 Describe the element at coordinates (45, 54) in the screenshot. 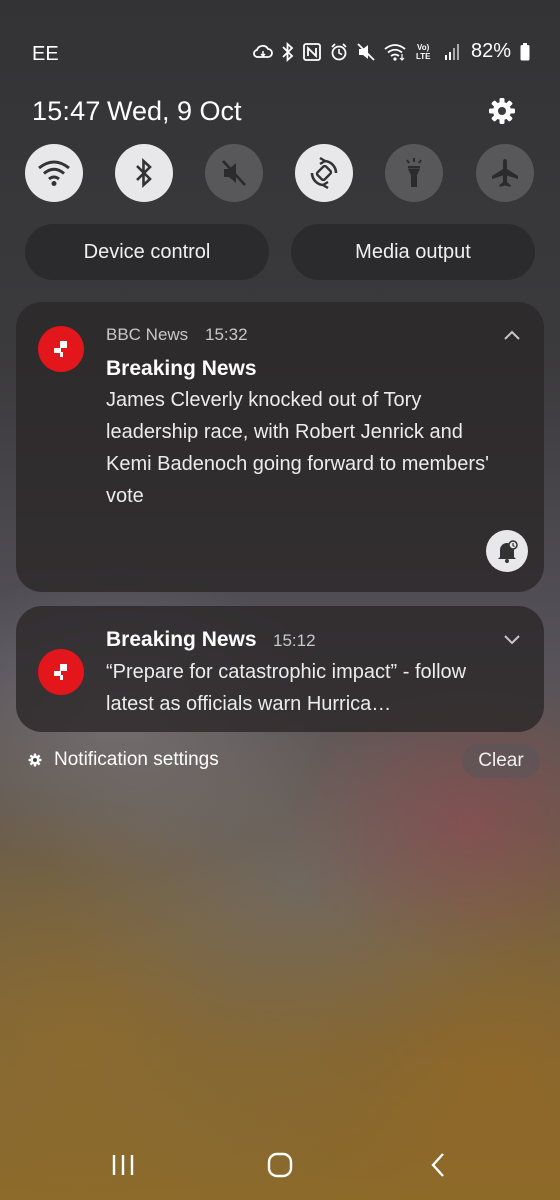

I see `carrier-label: EE` at that location.